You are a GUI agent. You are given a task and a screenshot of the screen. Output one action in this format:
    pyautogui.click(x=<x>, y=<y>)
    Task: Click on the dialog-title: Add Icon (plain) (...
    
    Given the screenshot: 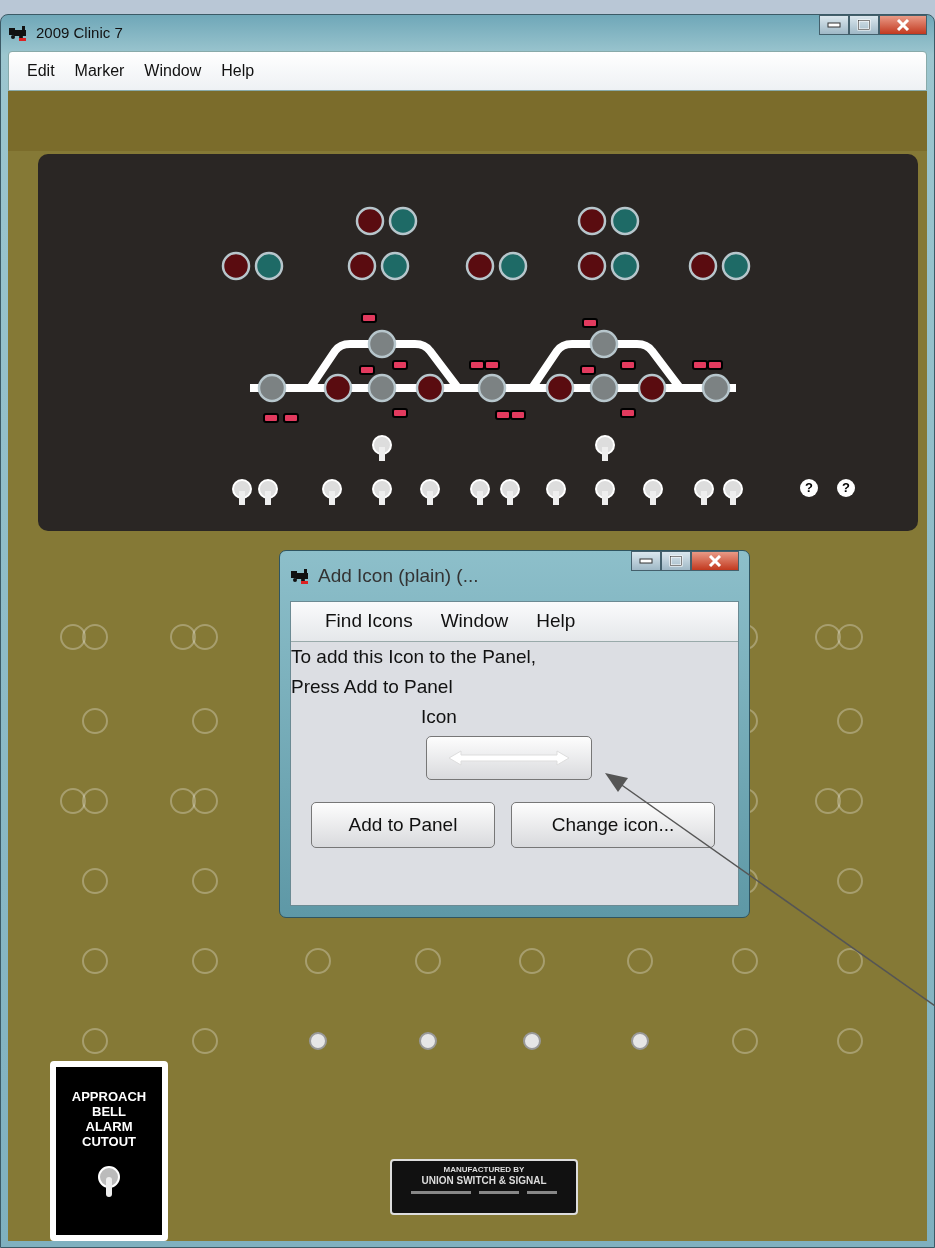 What is the action you would take?
    pyautogui.click(x=399, y=575)
    